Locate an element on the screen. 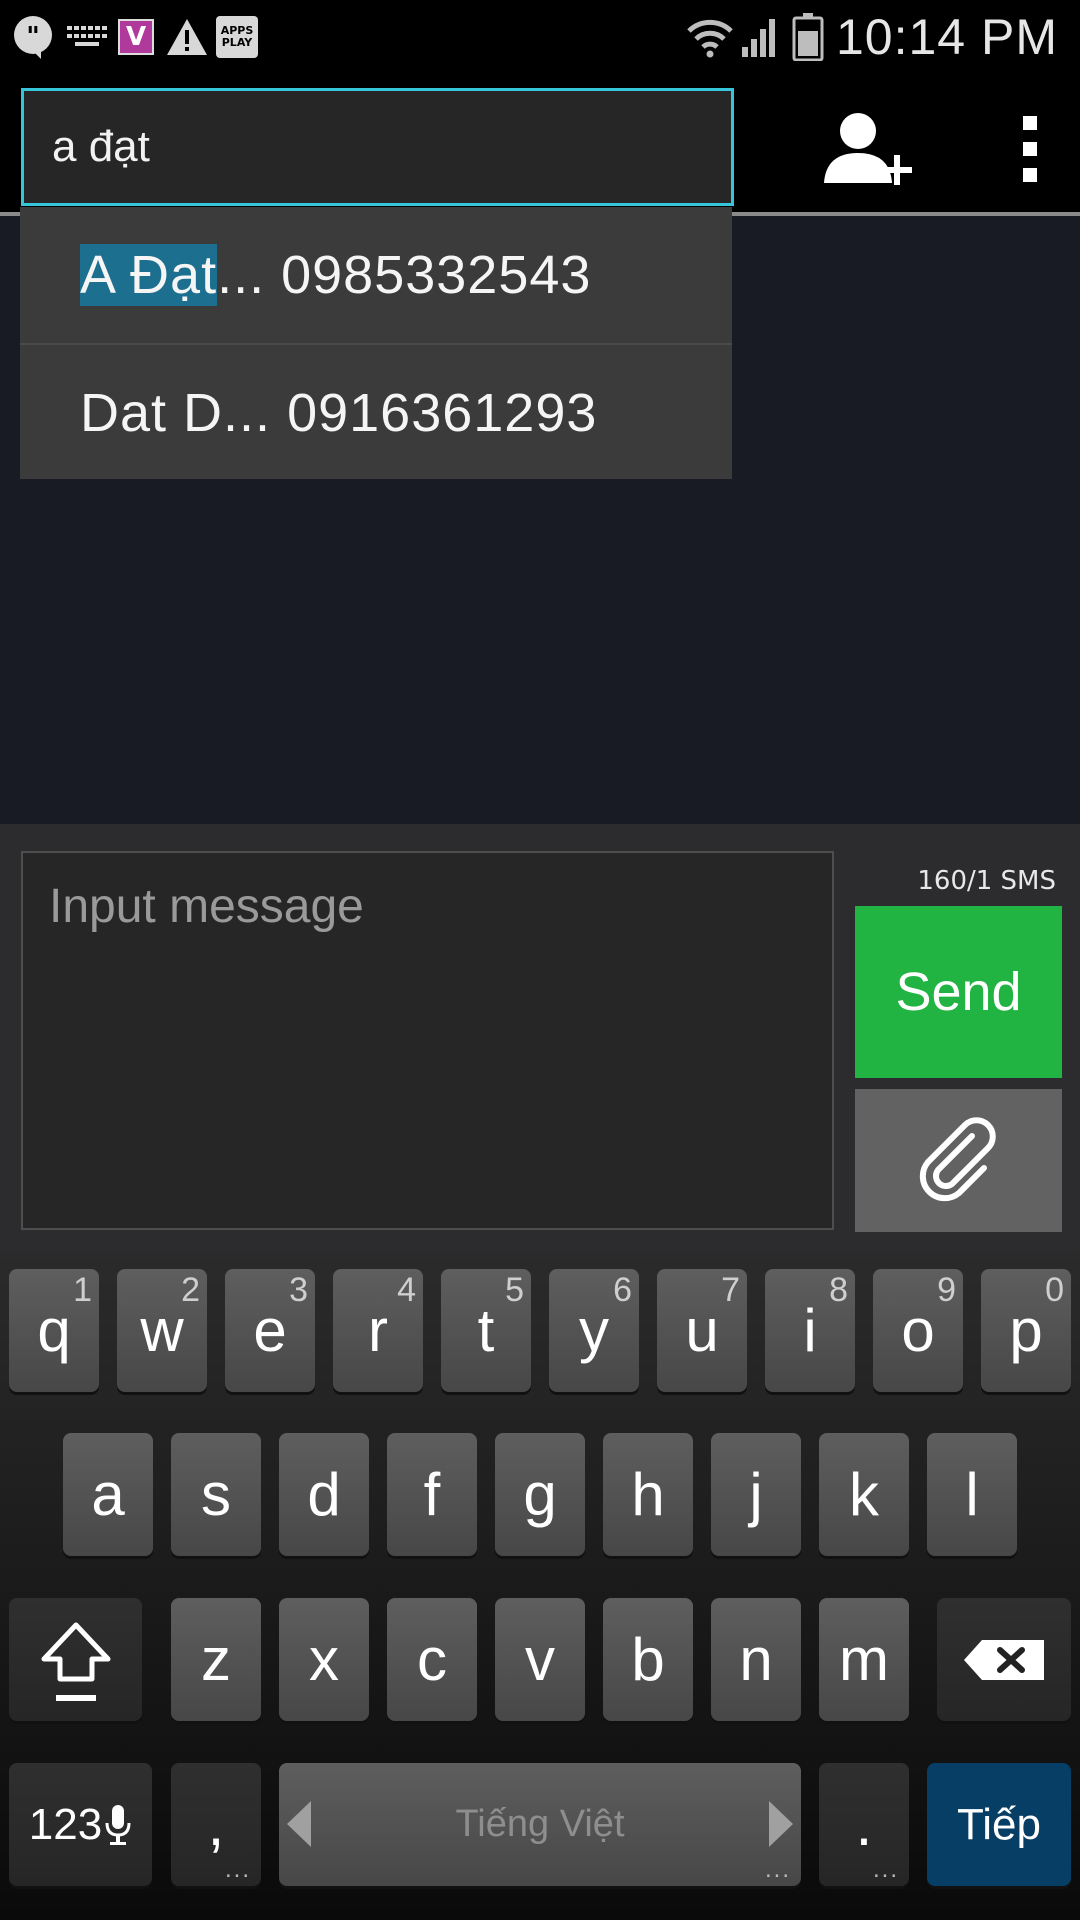 Image resolution: width=1080 pixels, height=1920 pixels. battery-icon is located at coordinates (808, 37).